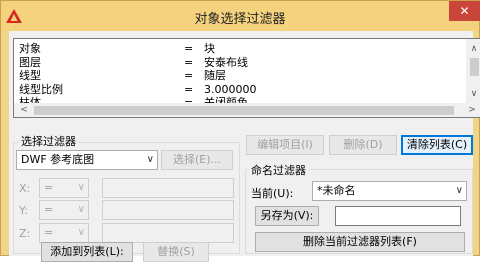  Describe the element at coordinates (230, 89) in the screenshot. I see `list-item-value: 3.000000` at that location.